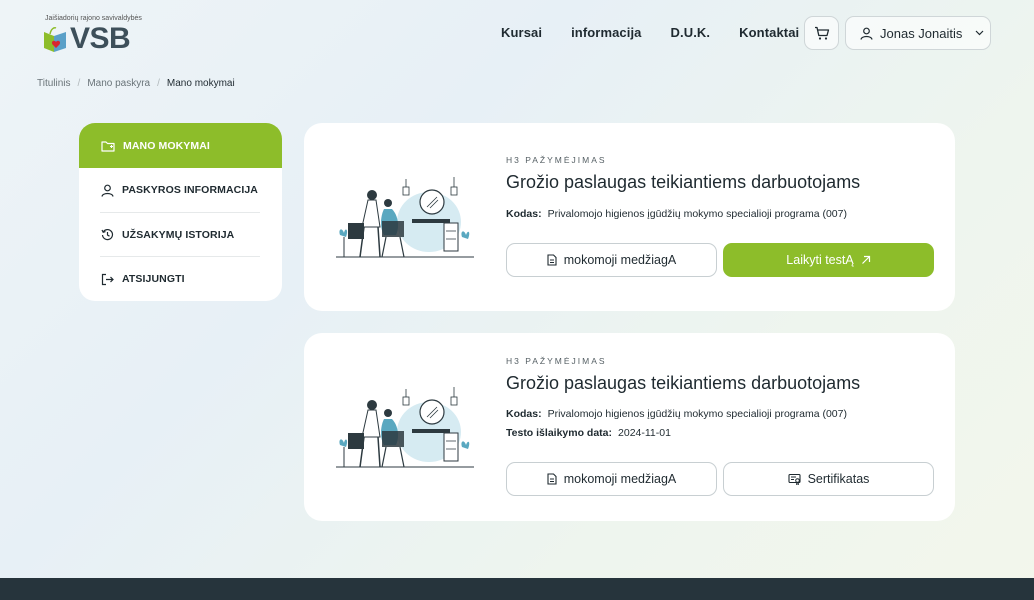 The image size is (1034, 600). Describe the element at coordinates (691, 32) in the screenshot. I see `nav-duk: D.U.K.` at that location.